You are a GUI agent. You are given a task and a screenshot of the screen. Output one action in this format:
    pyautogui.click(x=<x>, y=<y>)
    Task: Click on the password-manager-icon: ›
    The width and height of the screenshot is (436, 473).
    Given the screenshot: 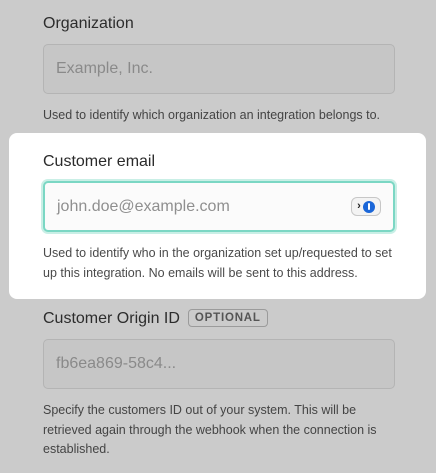 What is the action you would take?
    pyautogui.click(x=366, y=206)
    